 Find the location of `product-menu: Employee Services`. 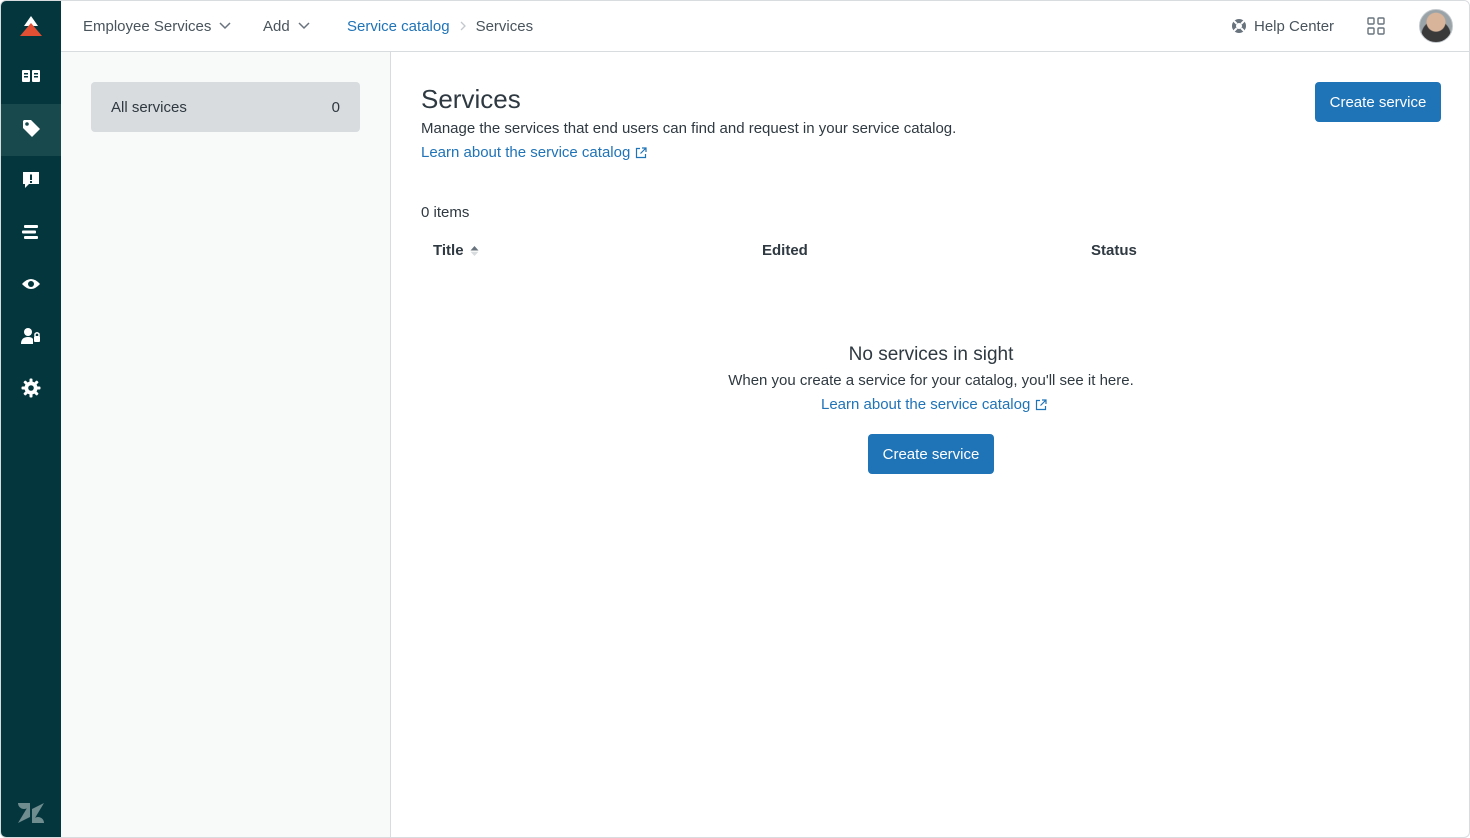

product-menu: Employee Services is located at coordinates (157, 26).